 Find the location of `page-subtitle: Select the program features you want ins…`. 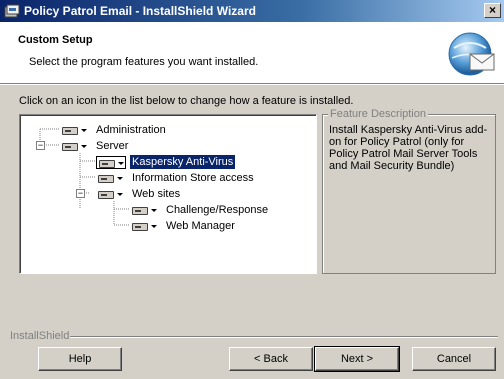

page-subtitle: Select the program features you want ins… is located at coordinates (144, 62).